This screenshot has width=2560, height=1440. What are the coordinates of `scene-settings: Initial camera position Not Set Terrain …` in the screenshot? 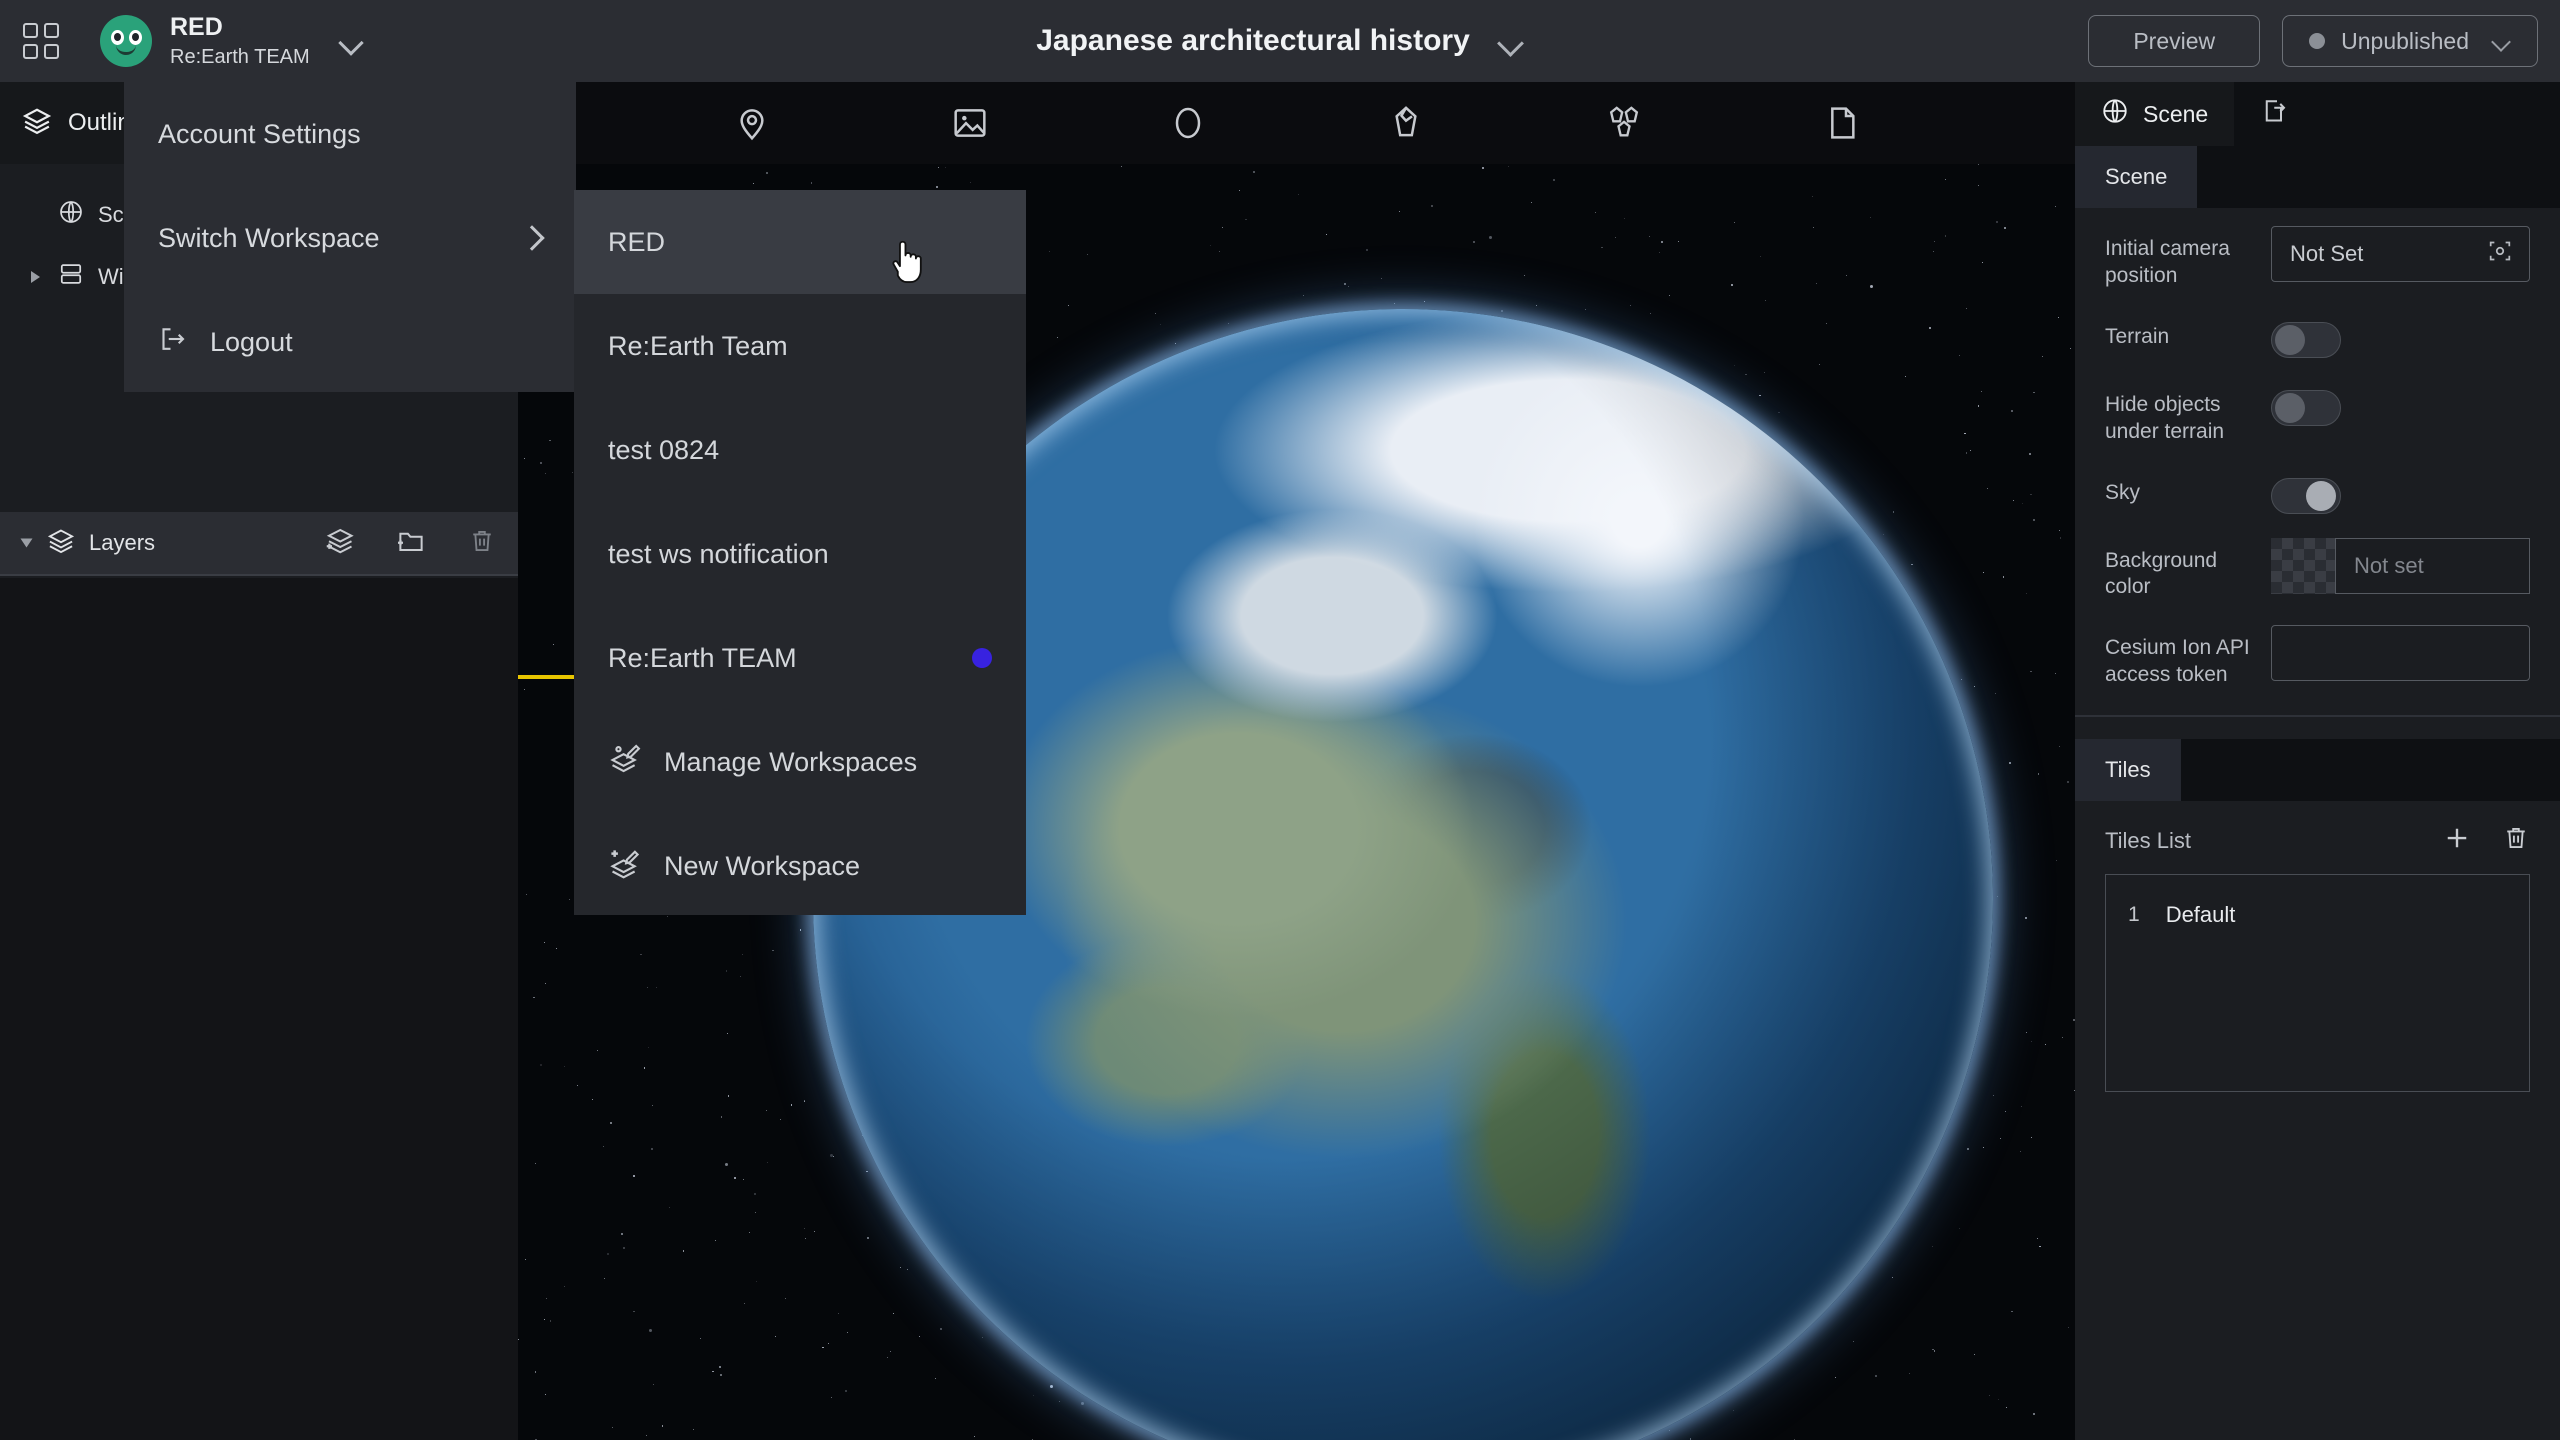 It's located at (2317, 448).